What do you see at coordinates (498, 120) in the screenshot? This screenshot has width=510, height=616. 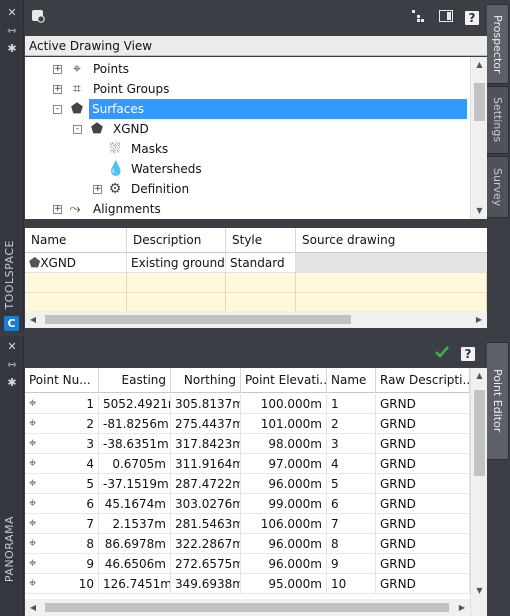 I see `tab-settings: Settings` at bounding box center [498, 120].